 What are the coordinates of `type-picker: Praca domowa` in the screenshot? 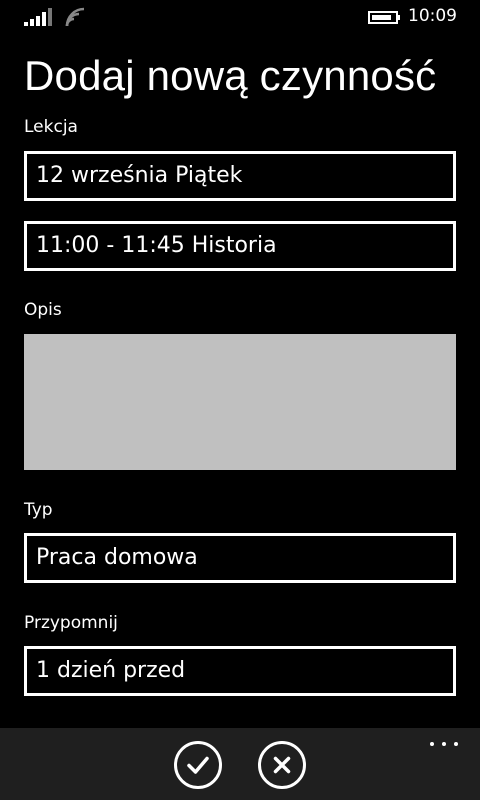 It's located at (240, 558).